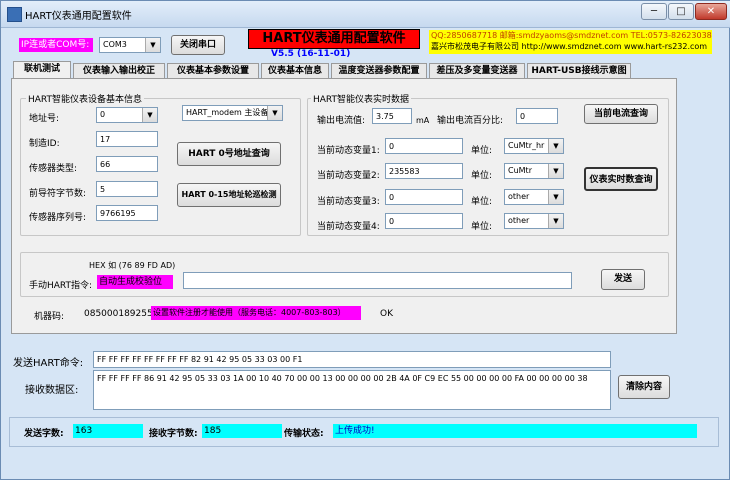 This screenshot has height=480, width=730. Describe the element at coordinates (386, 314) in the screenshot. I see `machine-status: OK` at that location.